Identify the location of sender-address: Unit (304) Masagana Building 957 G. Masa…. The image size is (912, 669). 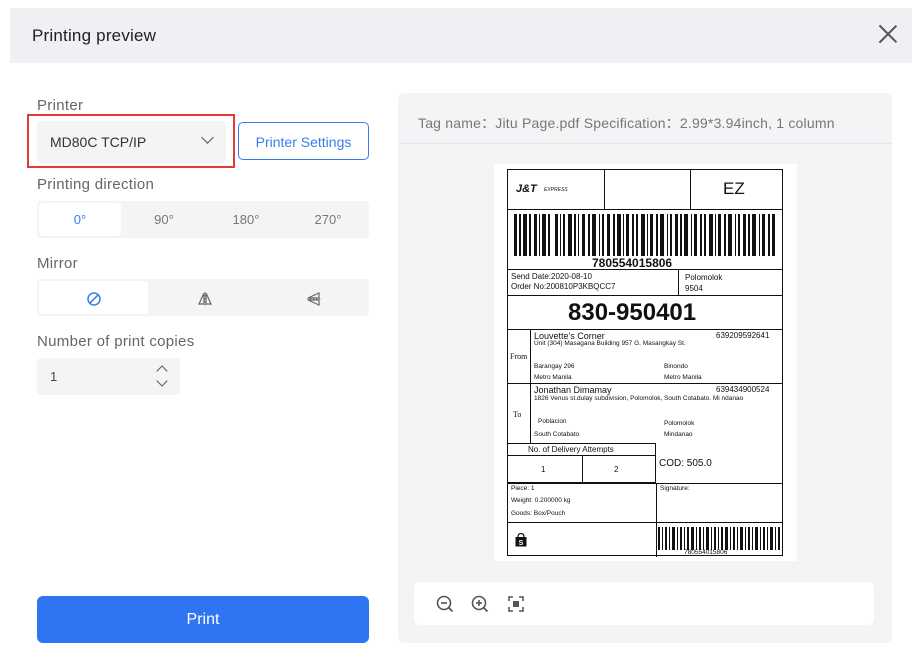
(610, 343).